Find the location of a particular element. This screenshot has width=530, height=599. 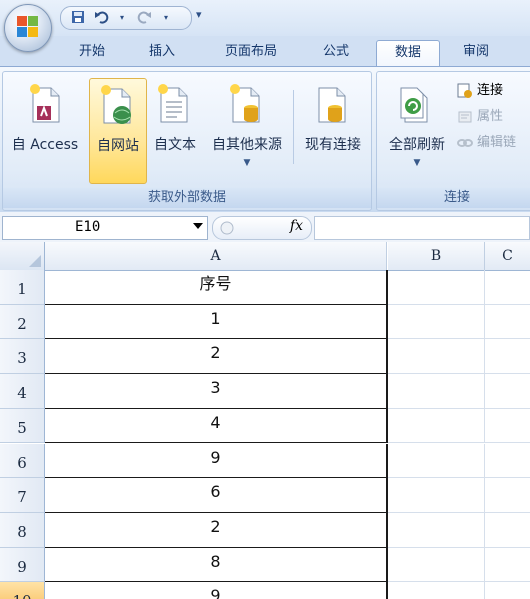

row-header-2: 2 is located at coordinates (22, 322).